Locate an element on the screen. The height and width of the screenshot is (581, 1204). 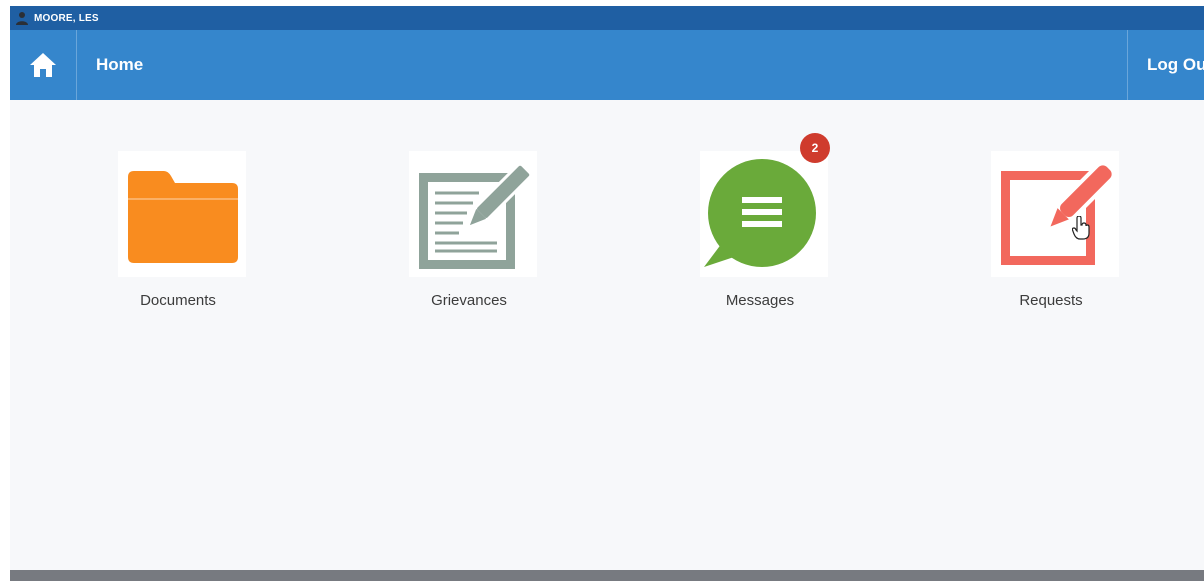
footer-bar is located at coordinates (607, 575).